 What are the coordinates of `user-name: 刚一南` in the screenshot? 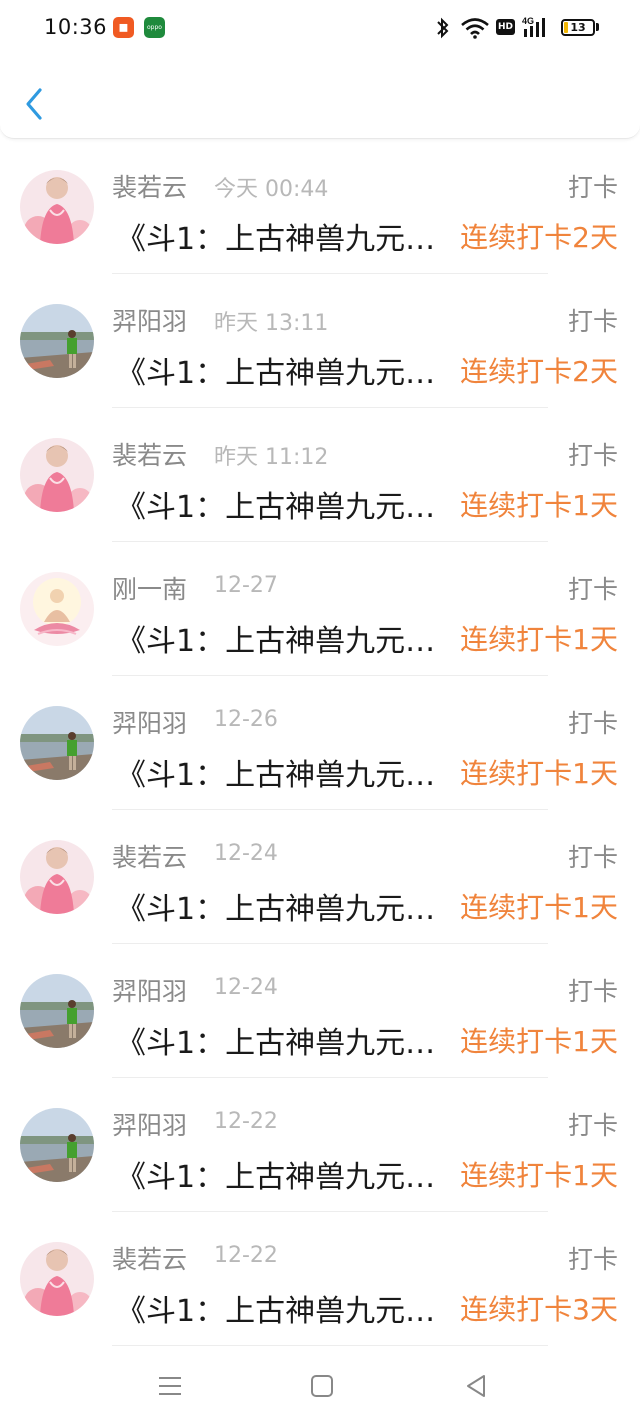 It's located at (149, 588).